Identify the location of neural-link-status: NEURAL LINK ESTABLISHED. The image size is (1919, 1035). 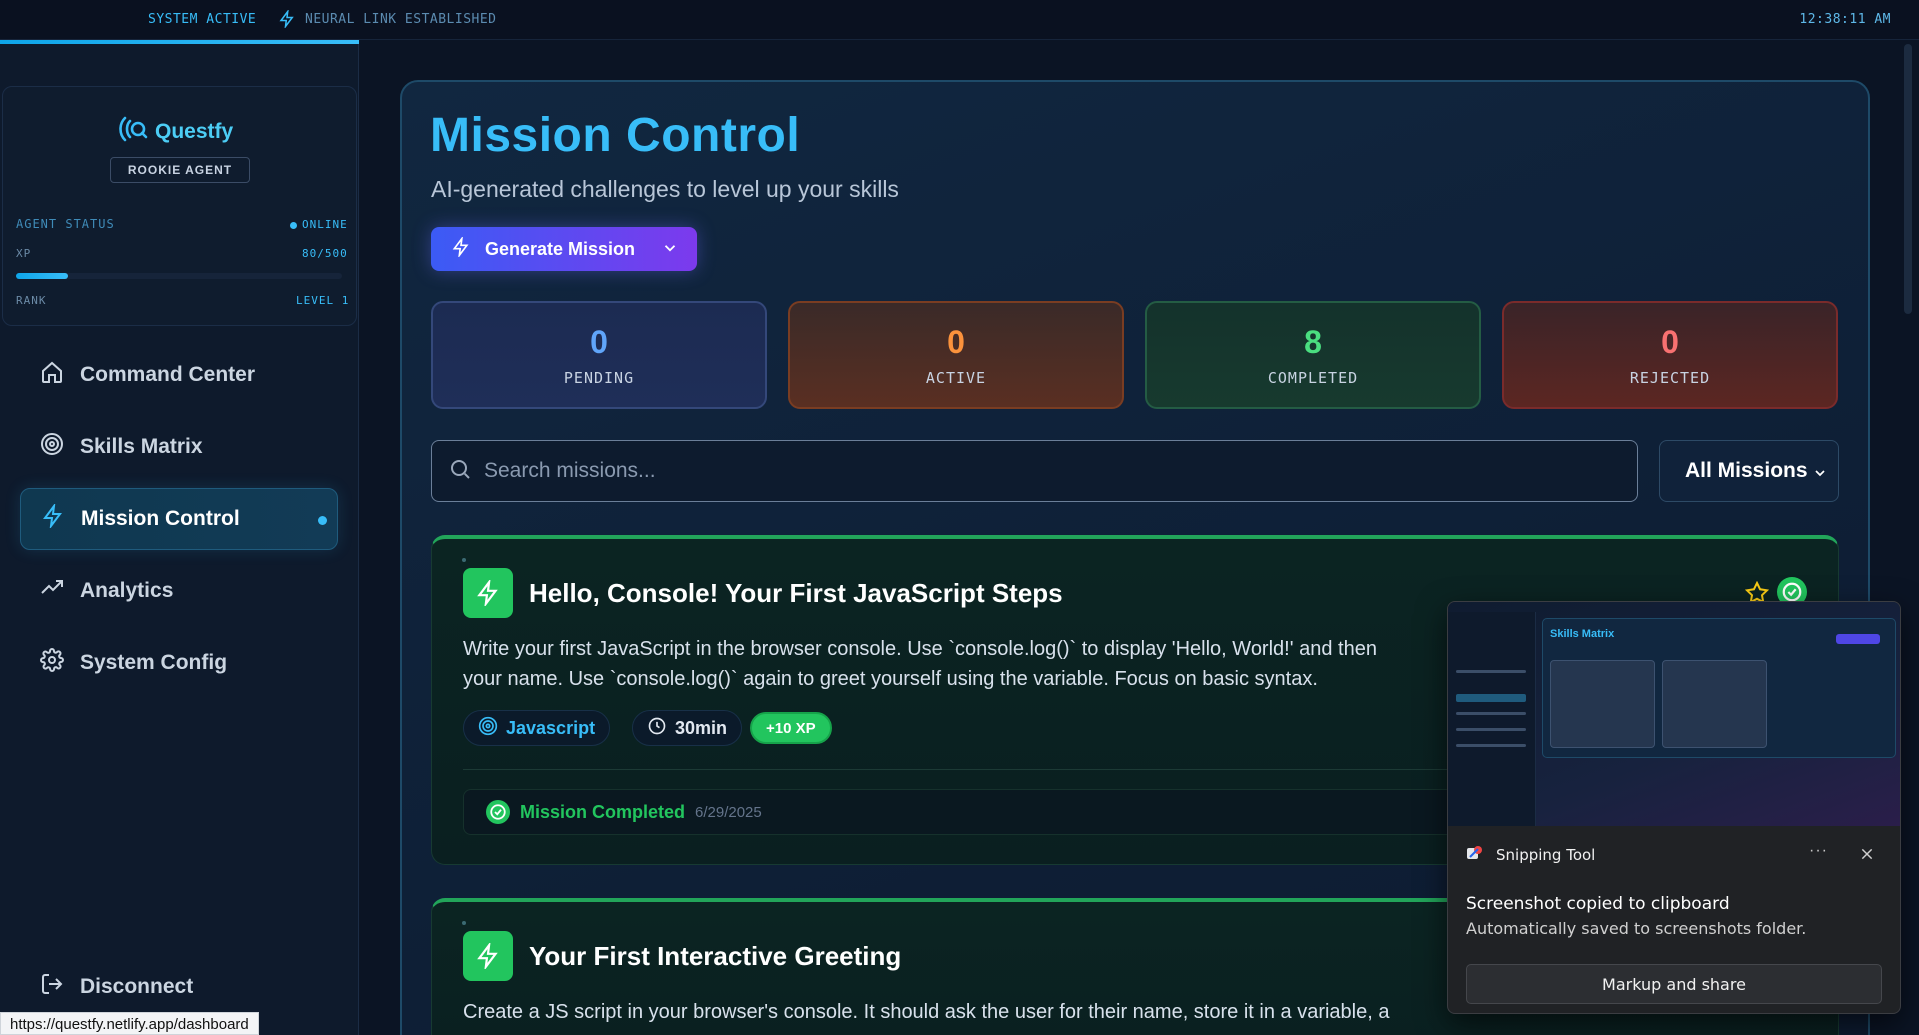
(401, 19).